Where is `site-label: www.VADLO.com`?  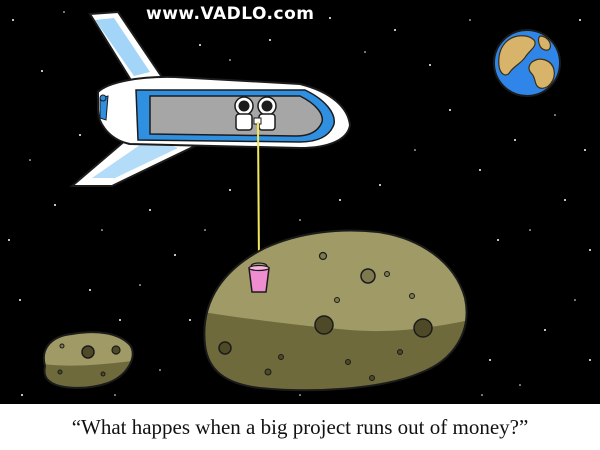 site-label: www.VADLO.com is located at coordinates (230, 14).